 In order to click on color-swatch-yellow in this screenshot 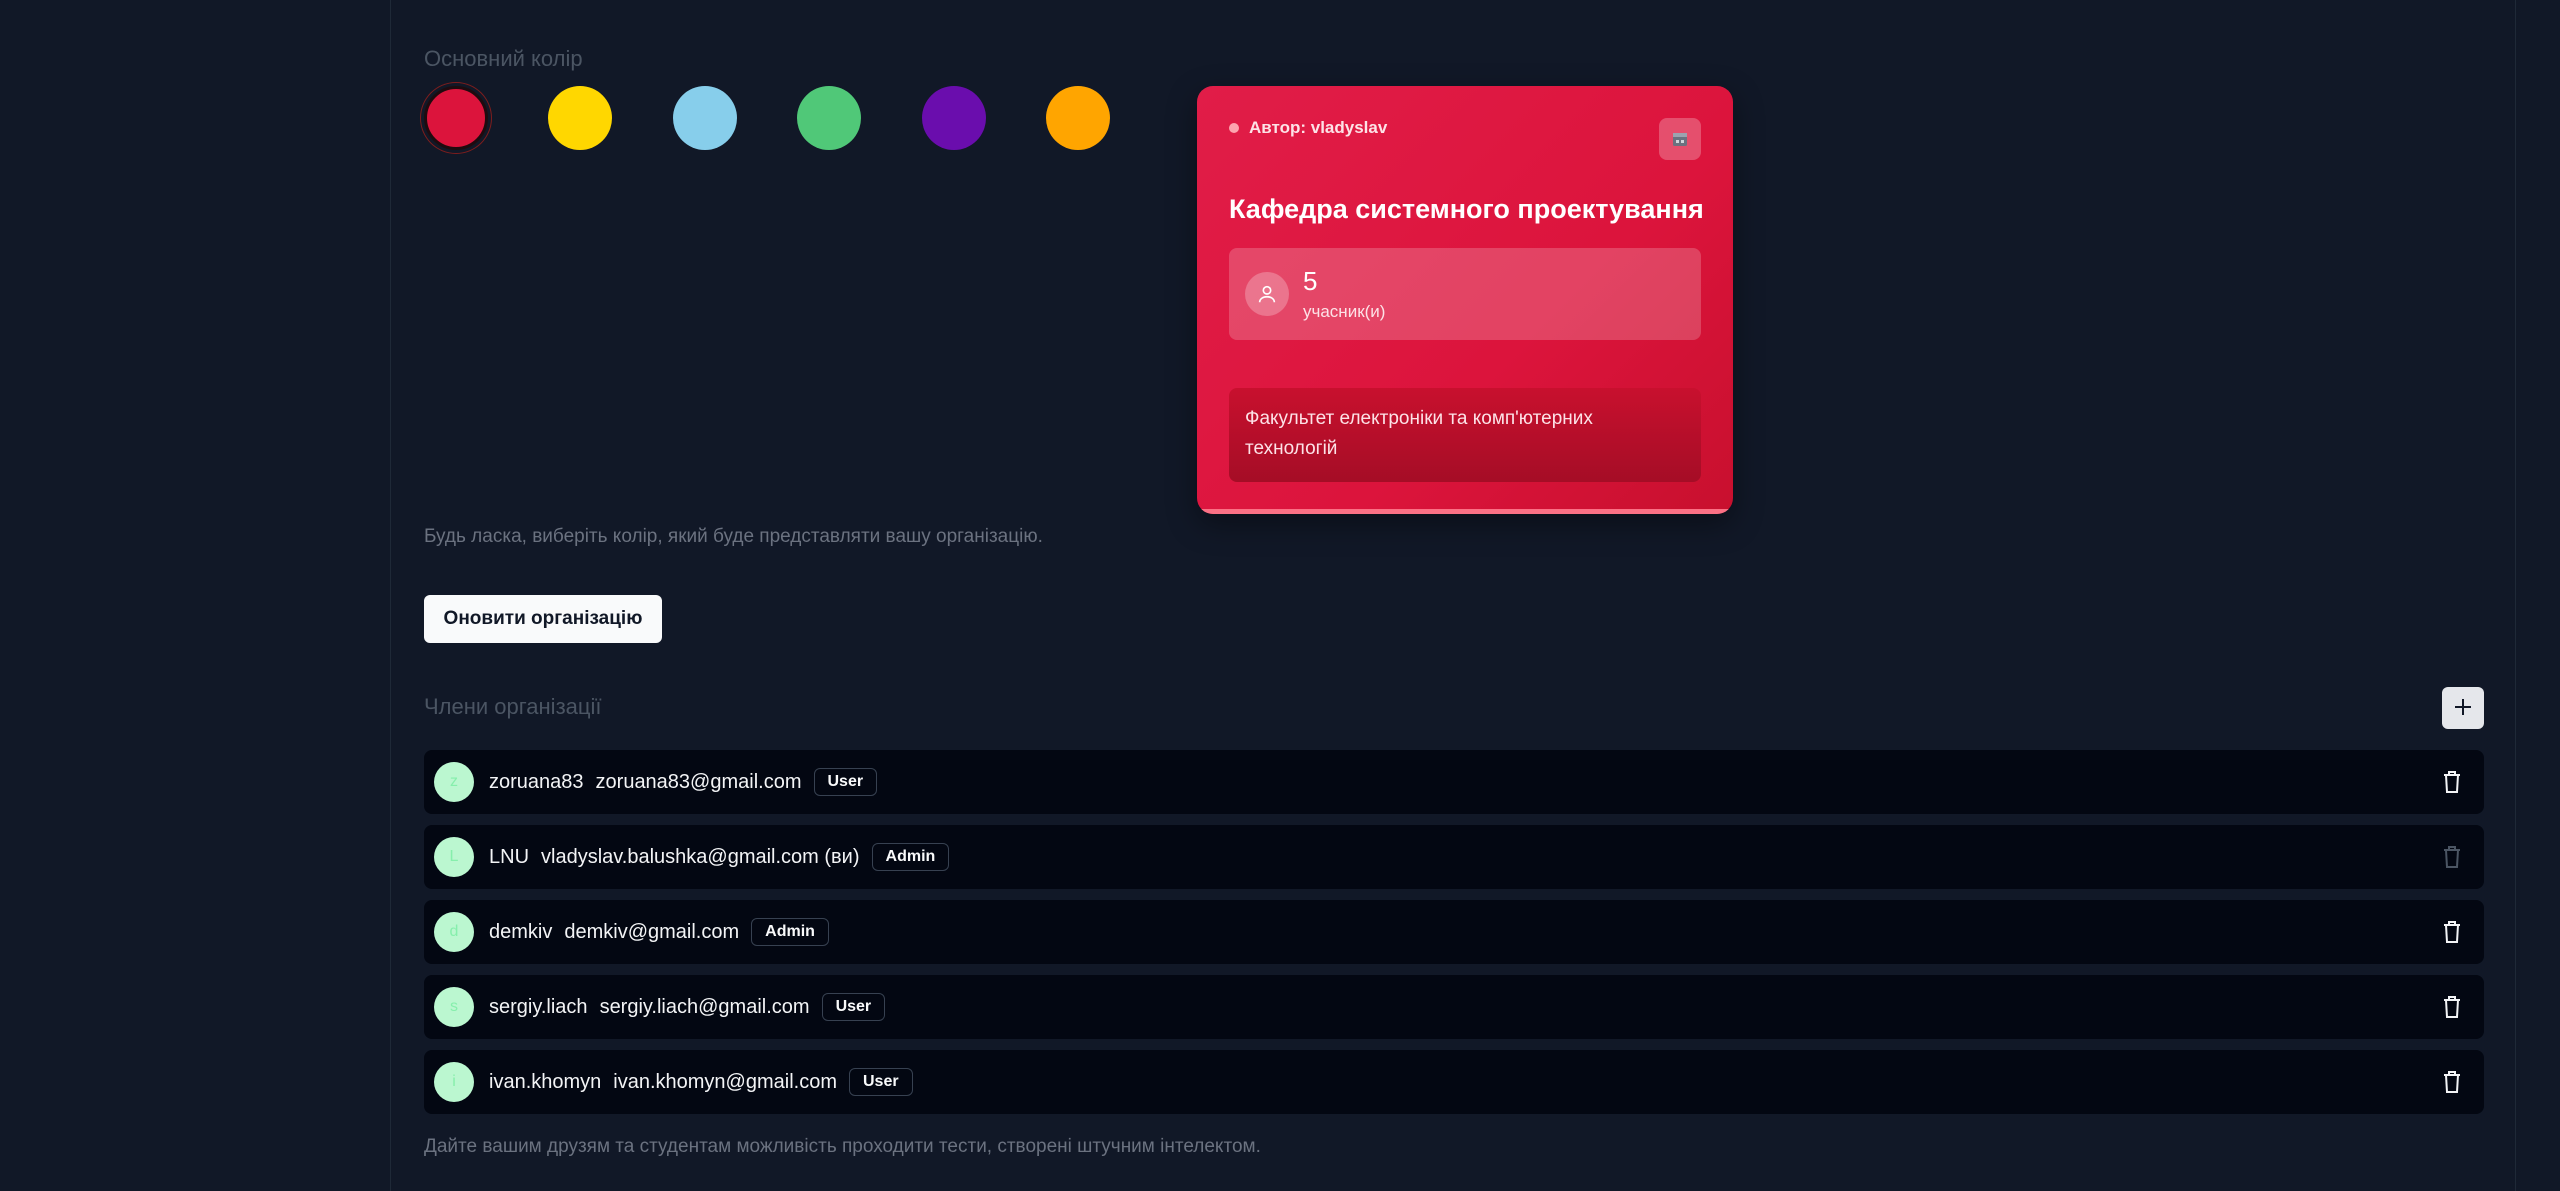, I will do `click(580, 118)`.